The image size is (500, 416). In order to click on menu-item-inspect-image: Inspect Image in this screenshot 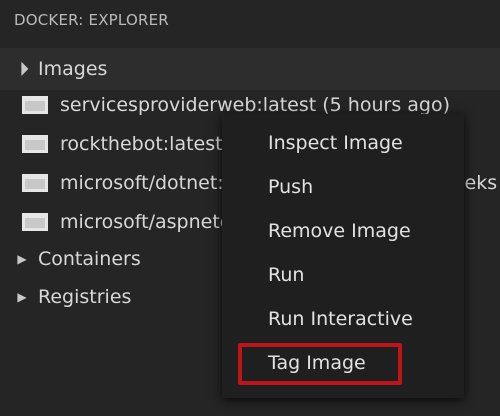, I will do `click(335, 143)`.